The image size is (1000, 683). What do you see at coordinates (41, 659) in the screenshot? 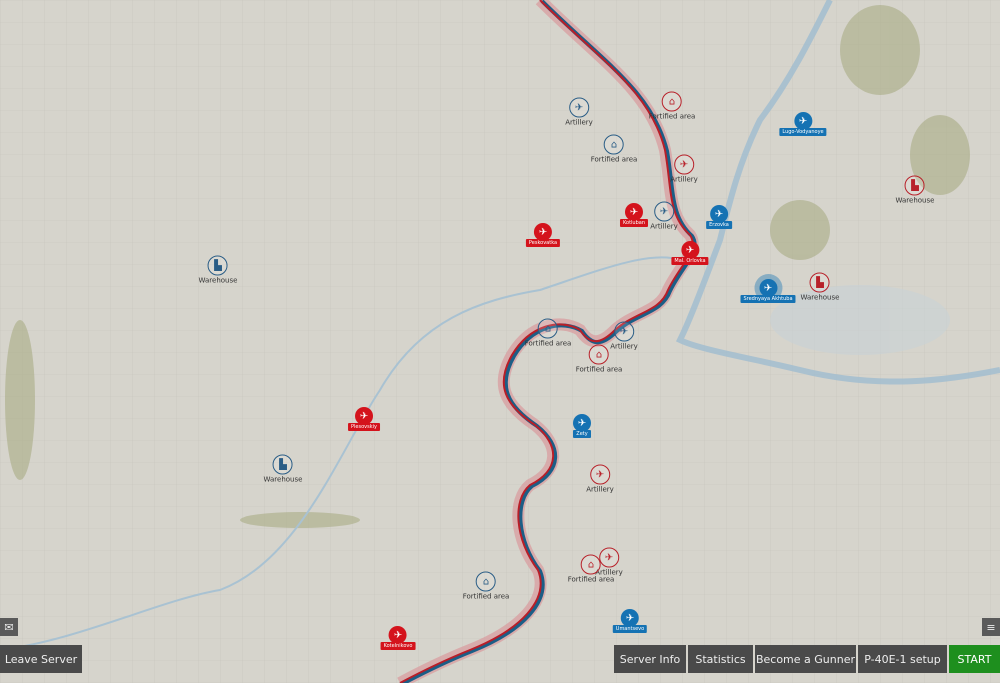
I see `leave-server-button: Leave Server` at bounding box center [41, 659].